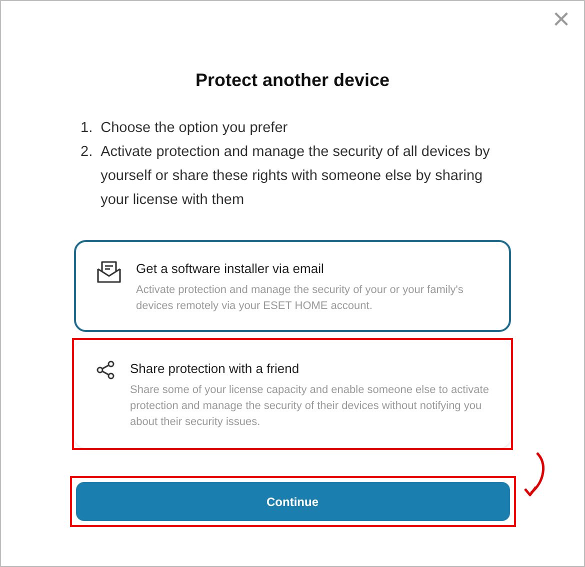  Describe the element at coordinates (86, 128) in the screenshot. I see `step-number: 1.` at that location.